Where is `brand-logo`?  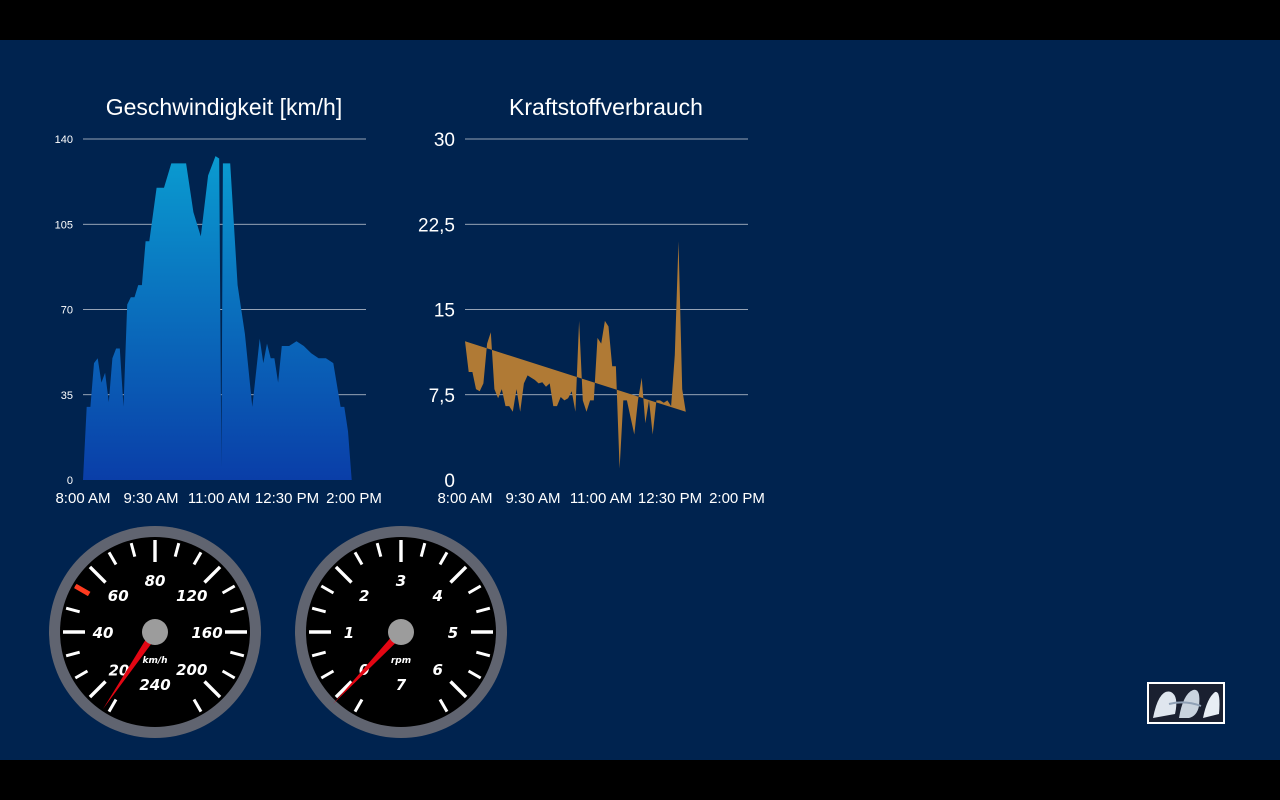
brand-logo is located at coordinates (1186, 703).